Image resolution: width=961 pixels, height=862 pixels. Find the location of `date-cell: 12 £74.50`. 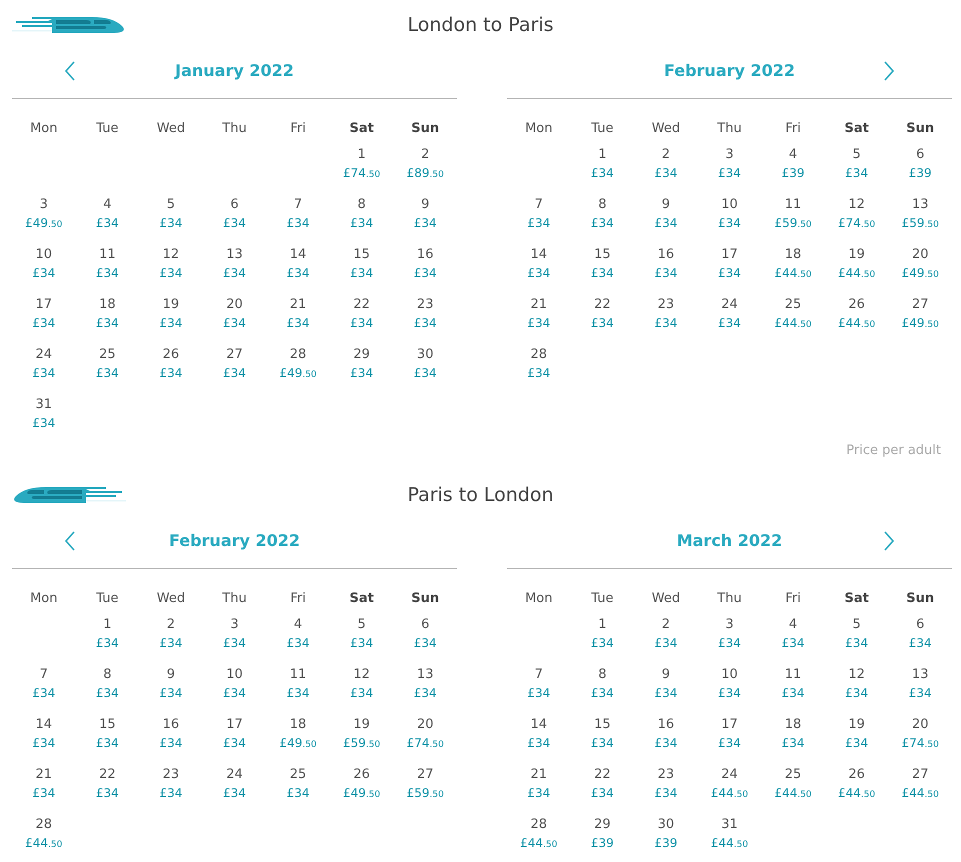

date-cell: 12 £74.50 is located at coordinates (857, 215).